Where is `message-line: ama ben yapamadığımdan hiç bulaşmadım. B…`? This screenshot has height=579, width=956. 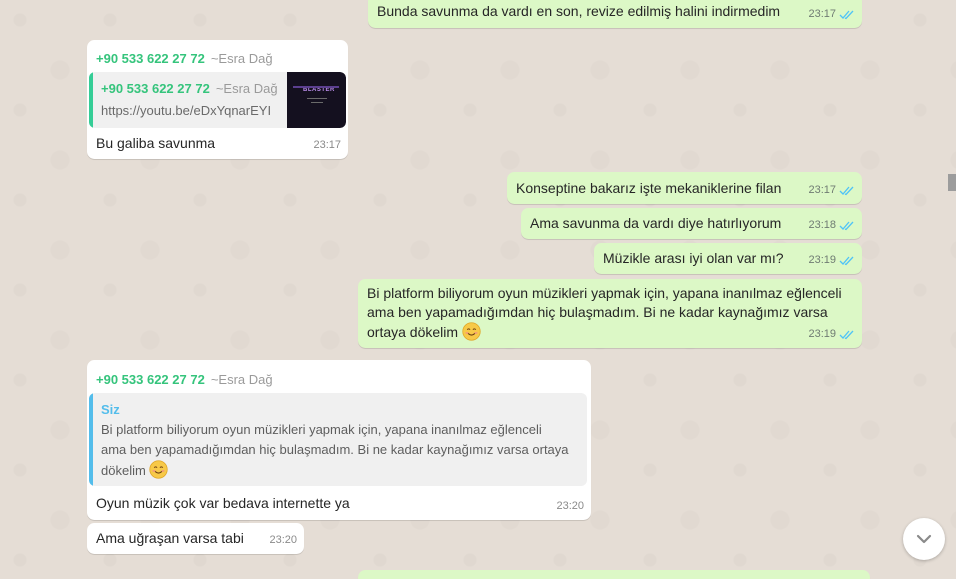 message-line: ama ben yapamadığımdan hiç bulaşmadım. B… is located at coordinates (597, 312).